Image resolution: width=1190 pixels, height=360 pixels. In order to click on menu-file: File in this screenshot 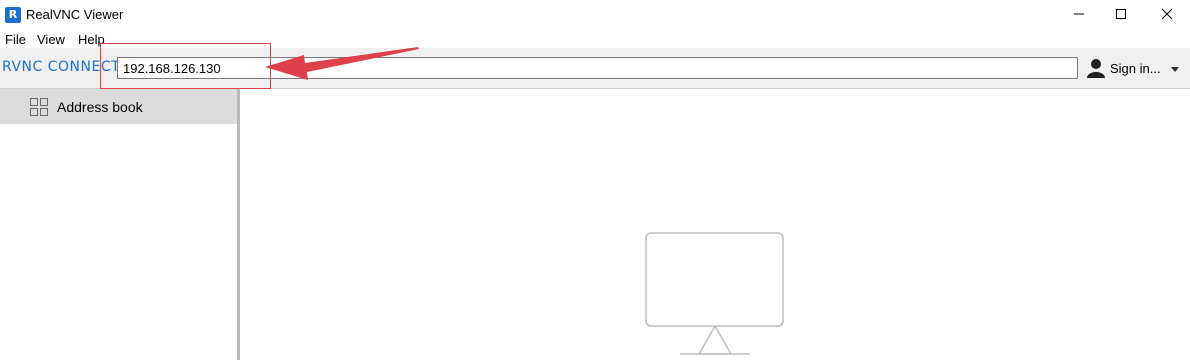, I will do `click(15, 39)`.